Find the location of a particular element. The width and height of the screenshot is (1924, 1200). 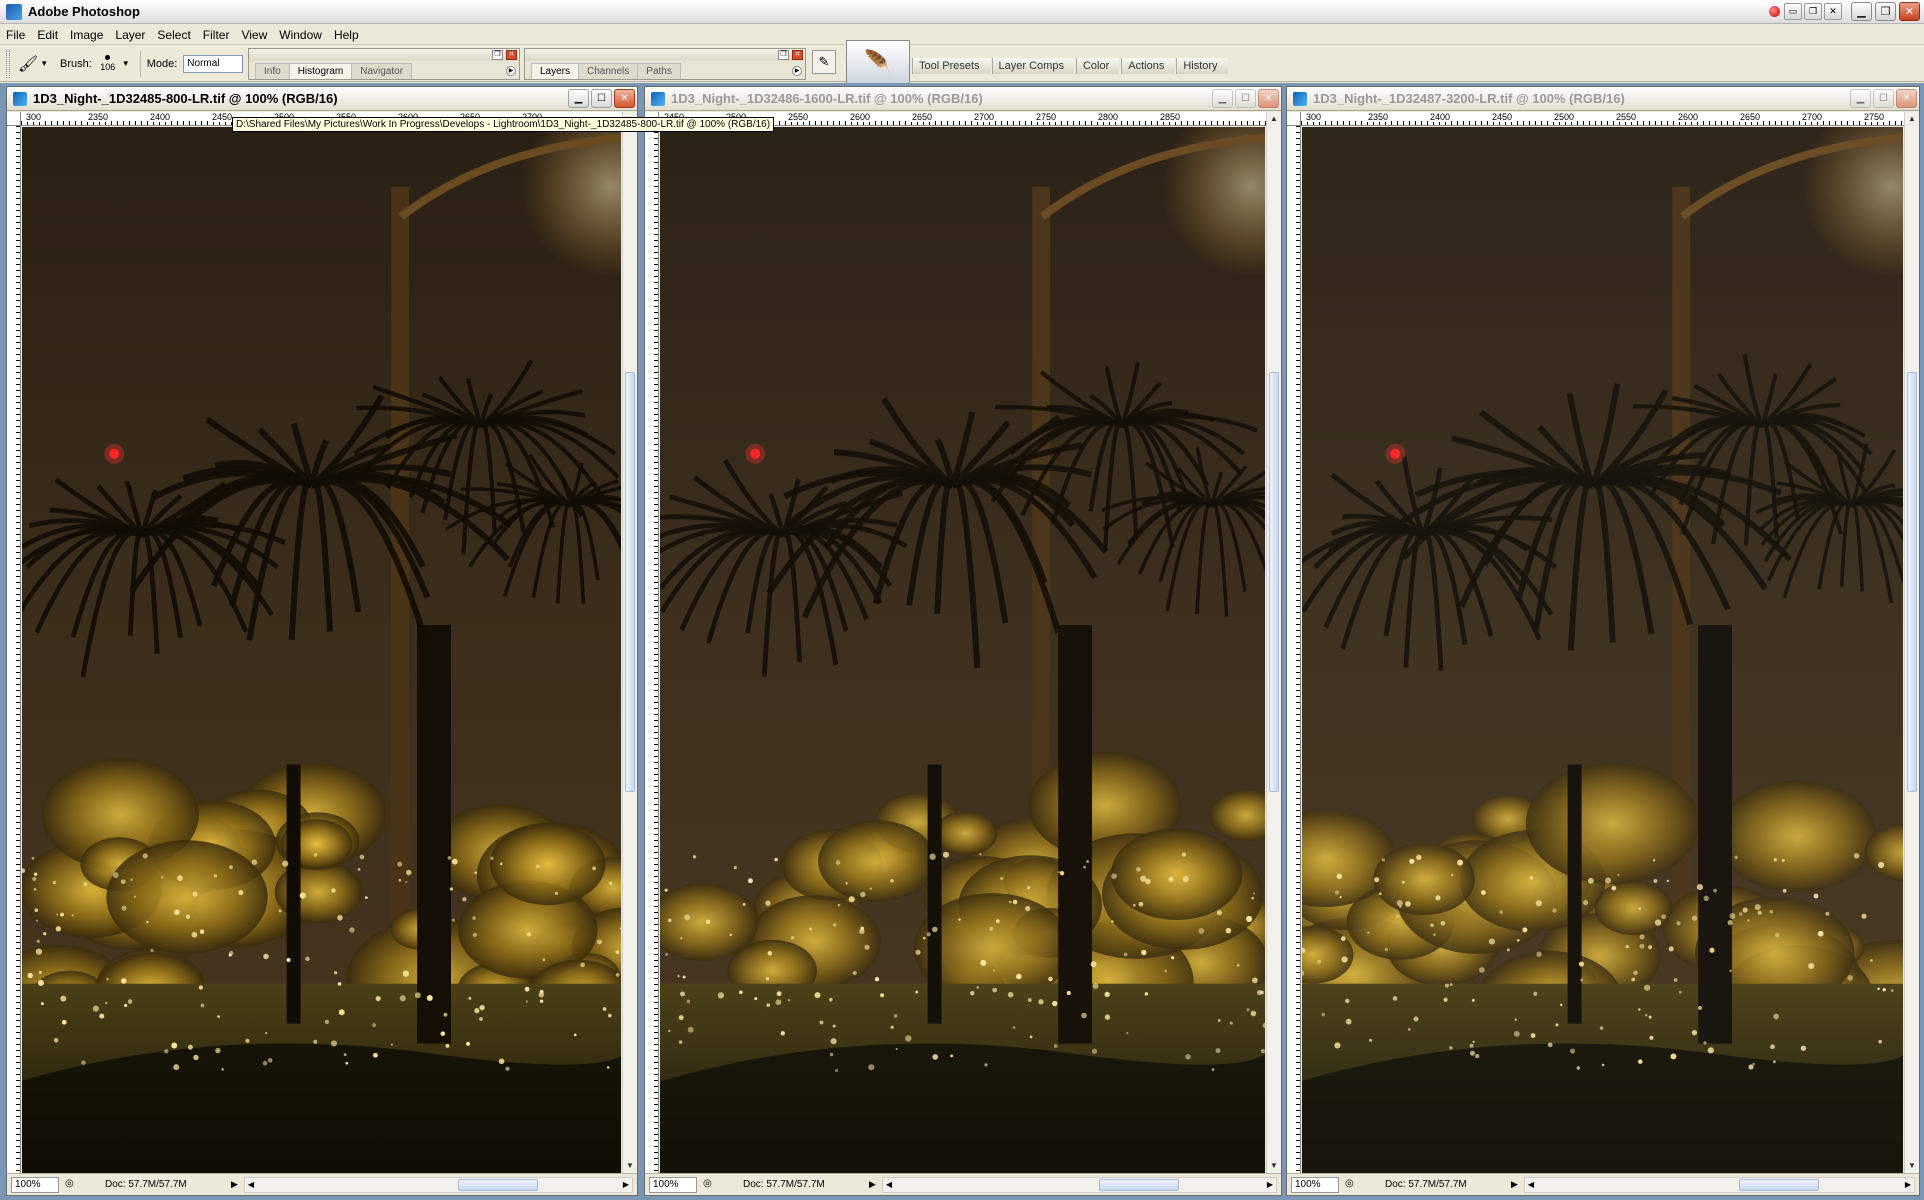

tab-histogram: Histogram is located at coordinates (320, 71).